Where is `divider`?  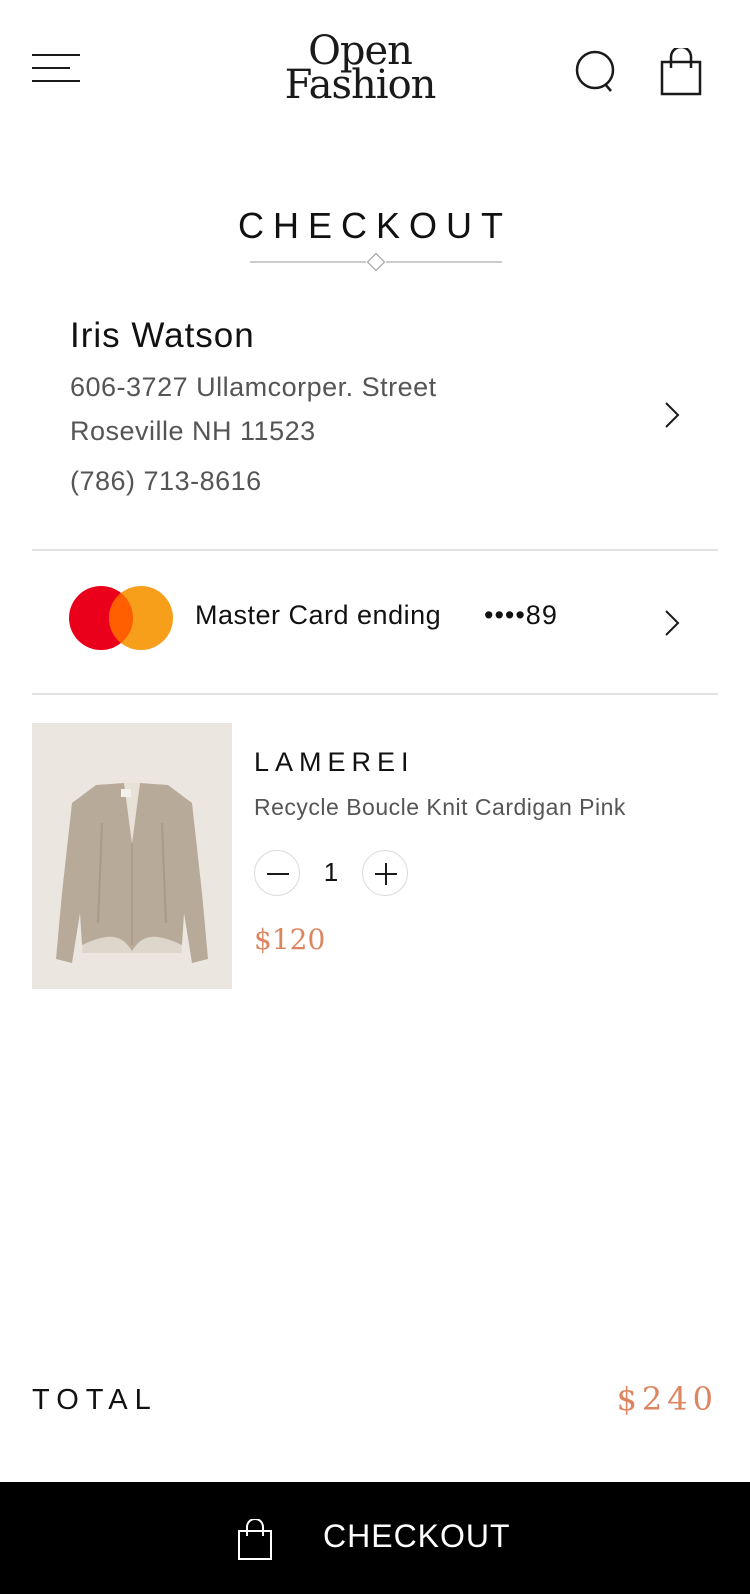
divider is located at coordinates (375, 694).